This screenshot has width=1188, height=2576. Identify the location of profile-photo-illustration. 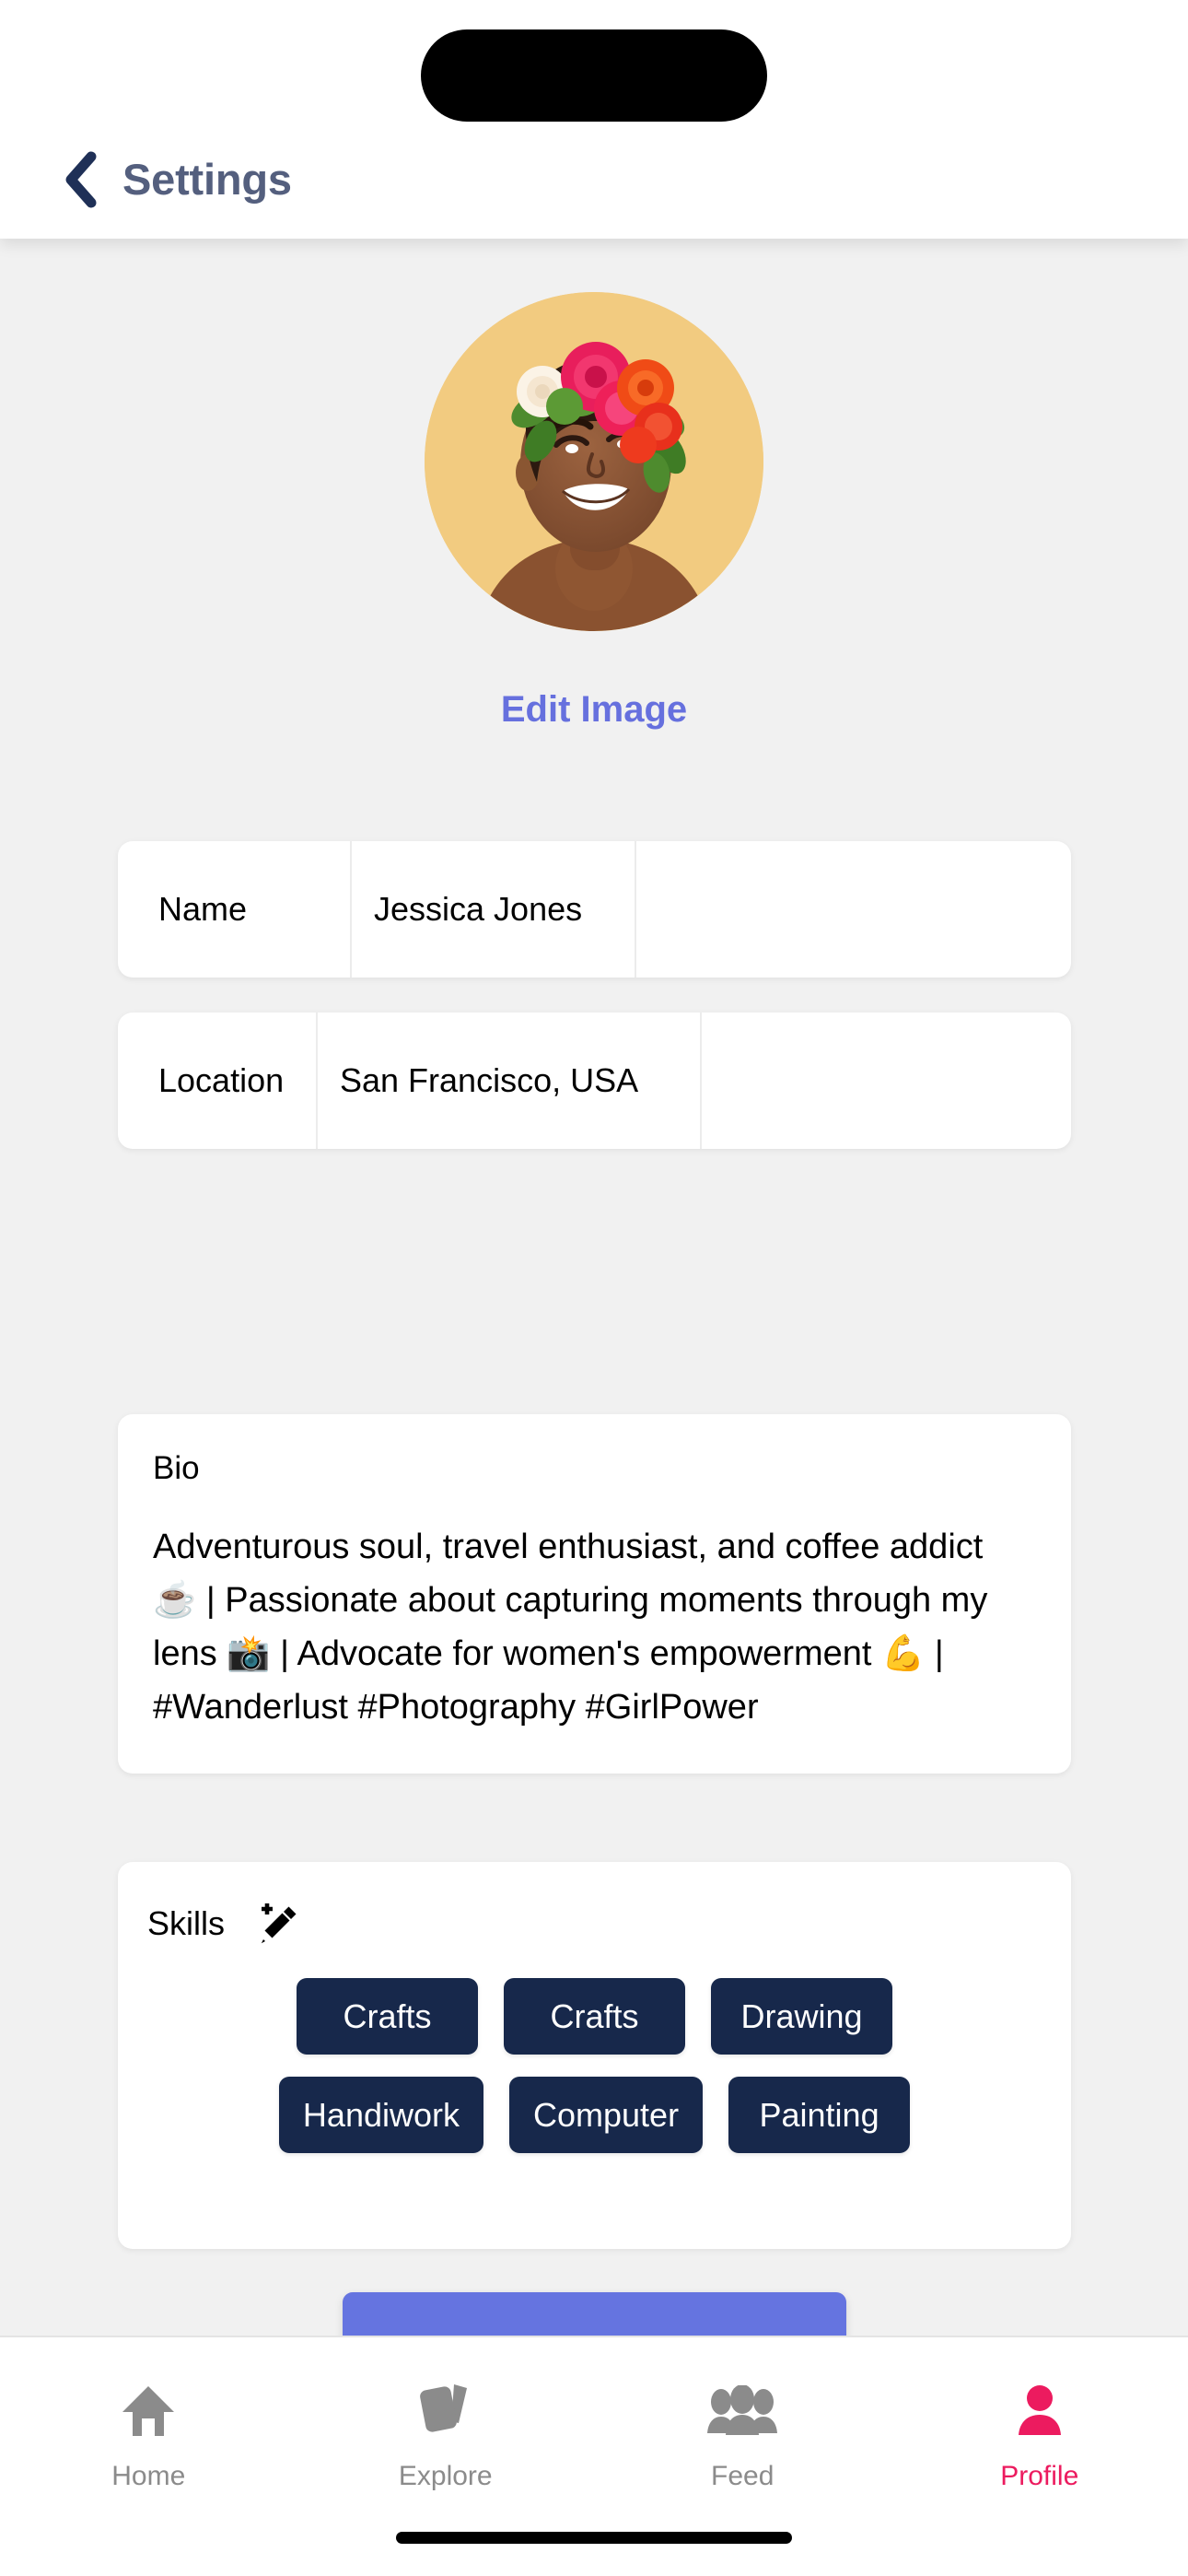
(594, 461).